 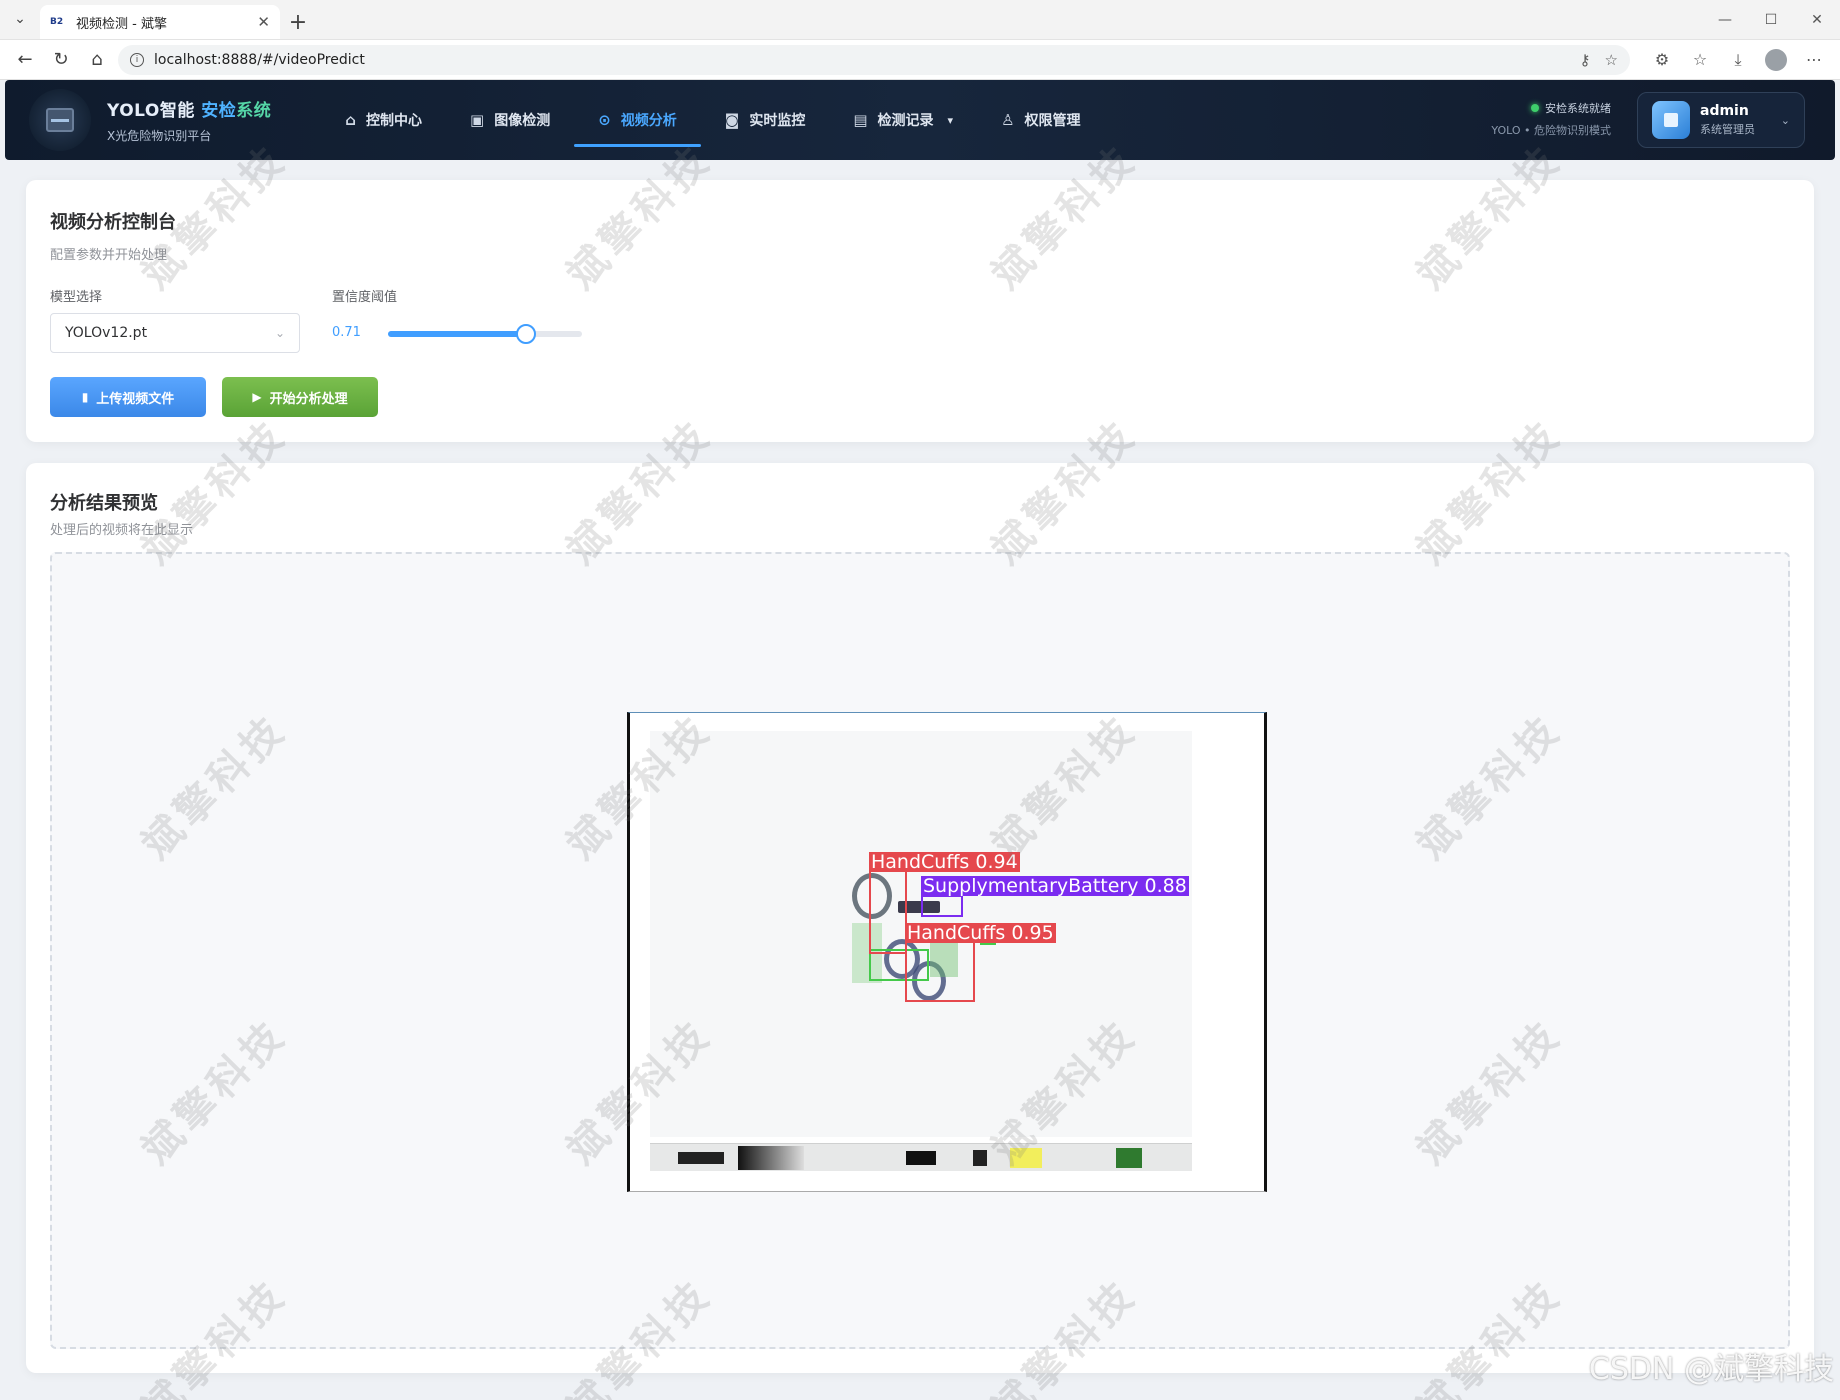 I want to click on upload-video-button: ▮ 上传视频文件, so click(x=128, y=397).